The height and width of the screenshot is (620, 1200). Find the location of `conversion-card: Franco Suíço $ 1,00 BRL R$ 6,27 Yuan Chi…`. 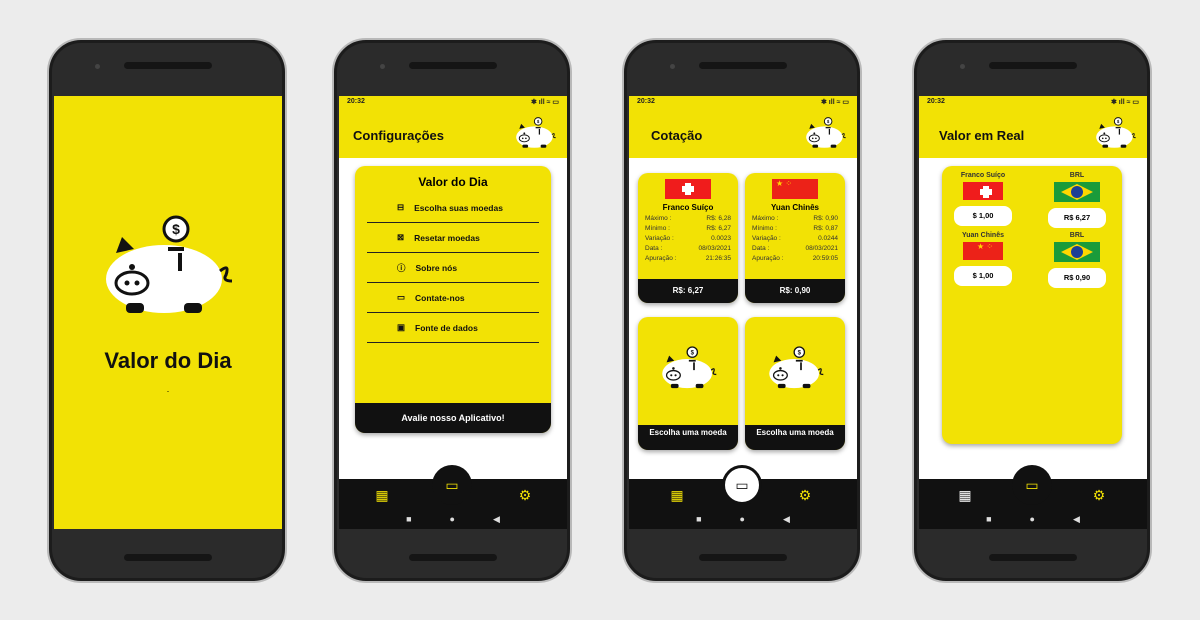

conversion-card: Franco Suíço $ 1,00 BRL R$ 6,27 Yuan Chi… is located at coordinates (1032, 305).